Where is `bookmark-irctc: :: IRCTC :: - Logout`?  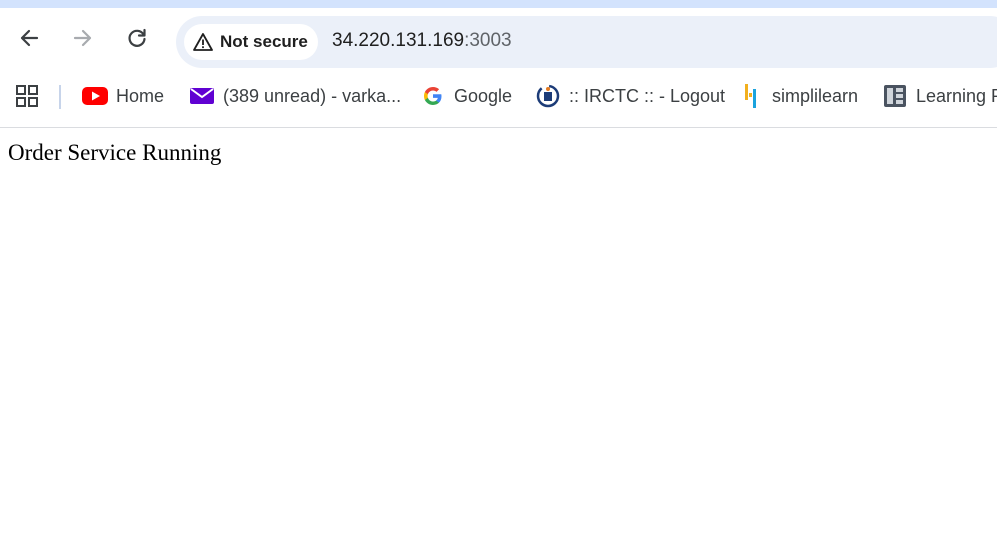 bookmark-irctc: :: IRCTC :: - Logout is located at coordinates (630, 96).